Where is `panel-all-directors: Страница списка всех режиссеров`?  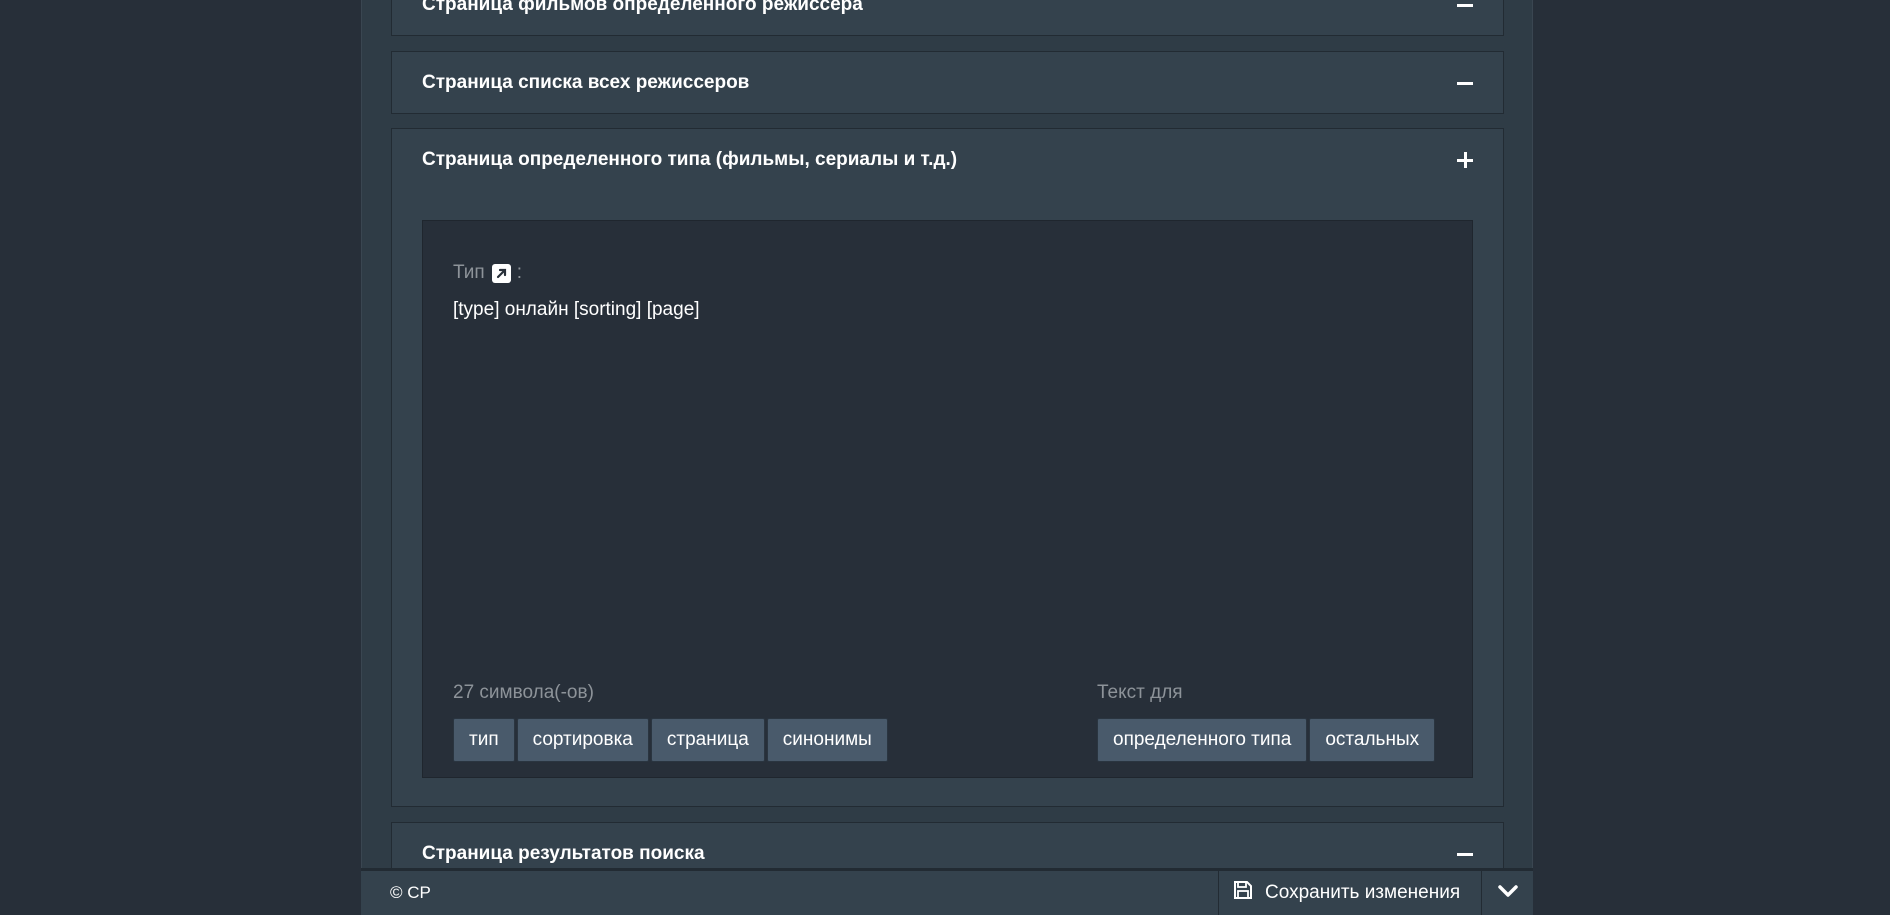
panel-all-directors: Страница списка всех режиссеров is located at coordinates (947, 82).